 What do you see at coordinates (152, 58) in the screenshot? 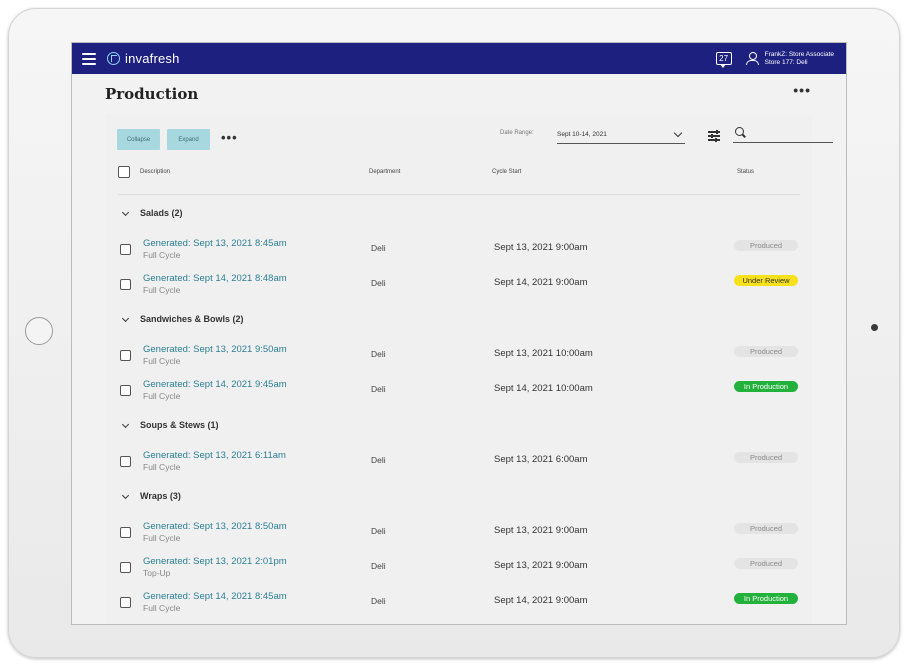
I see `brand-name: invafresh` at bounding box center [152, 58].